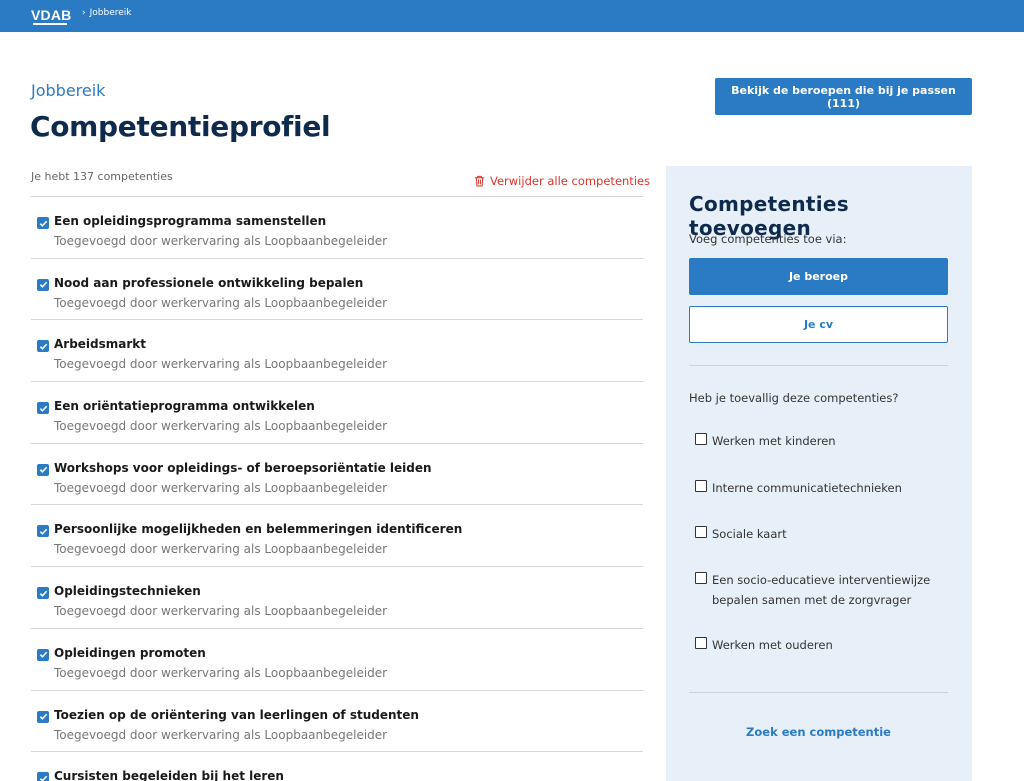  I want to click on competence-name: Een oriëntatieprogramma ontwikkelen, so click(184, 406).